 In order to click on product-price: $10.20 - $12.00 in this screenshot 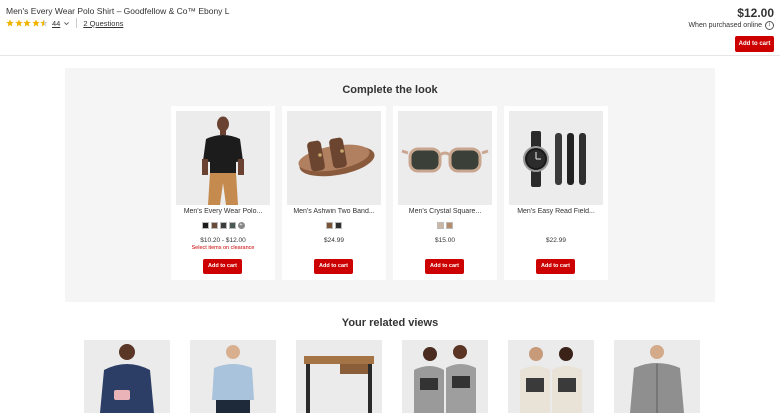, I will do `click(223, 240)`.